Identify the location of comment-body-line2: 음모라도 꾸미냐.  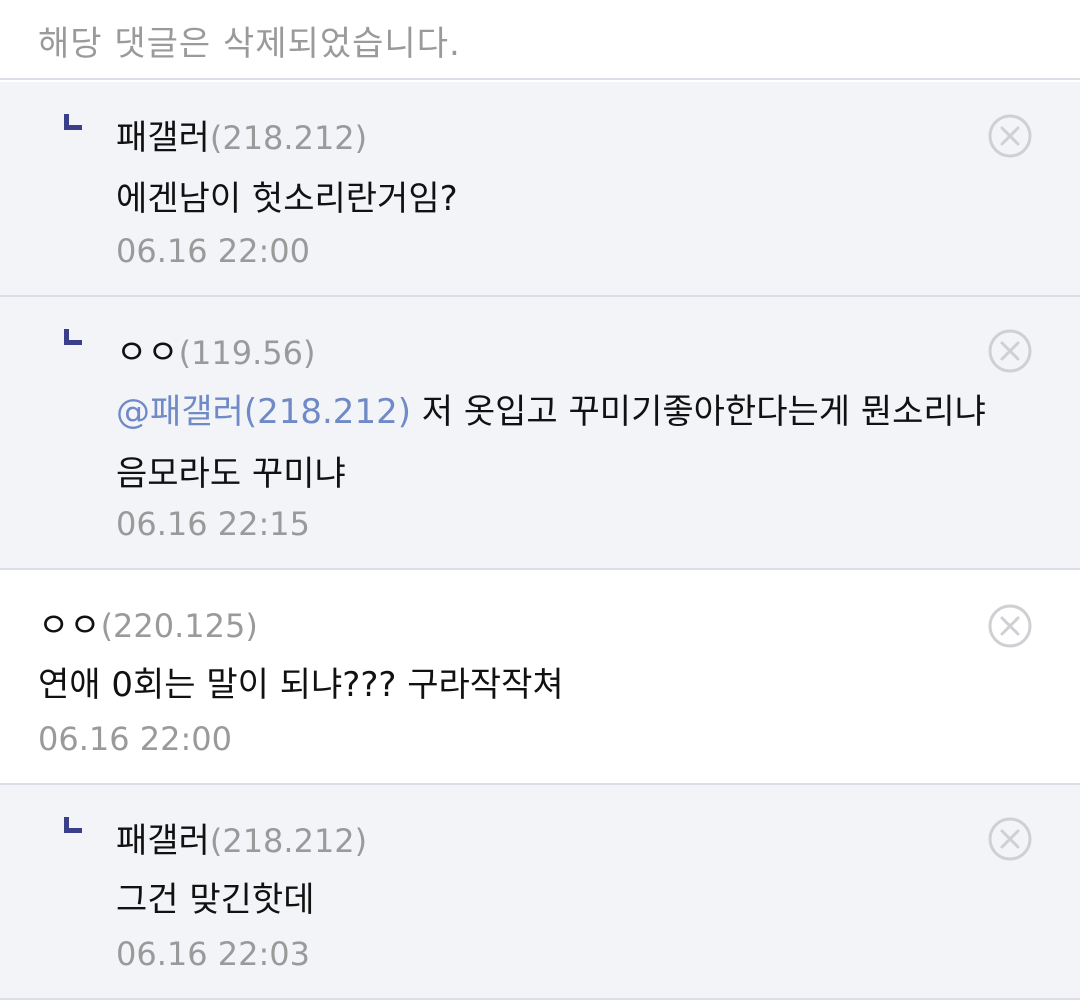
(231, 474).